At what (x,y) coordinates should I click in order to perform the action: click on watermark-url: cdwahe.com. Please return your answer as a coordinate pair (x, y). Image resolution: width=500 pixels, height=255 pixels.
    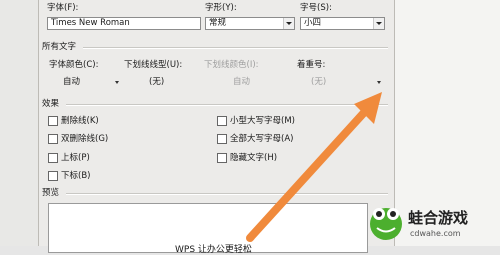
    Looking at the image, I should click on (435, 233).